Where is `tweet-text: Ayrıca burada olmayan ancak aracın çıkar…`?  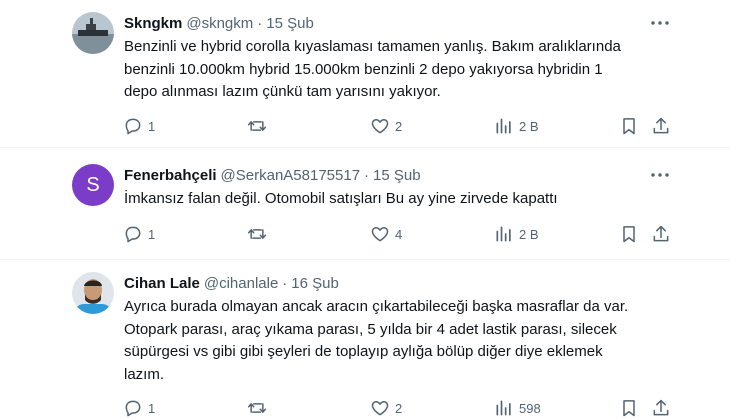
tweet-text: Ayrıca burada olmayan ancak aracın çıkar… is located at coordinates (376, 340).